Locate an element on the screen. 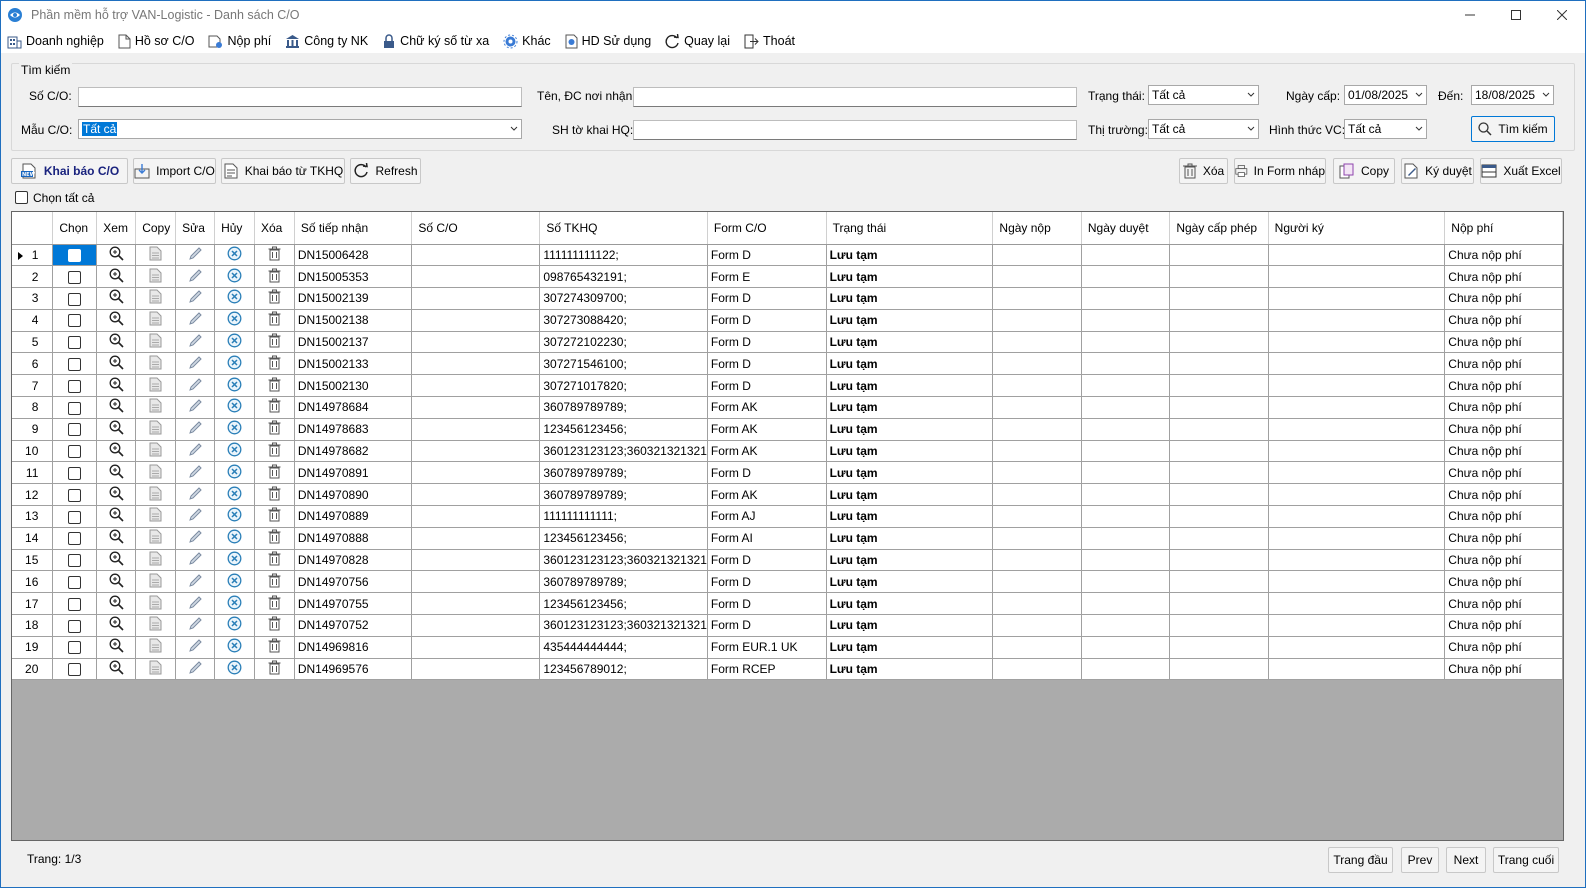  row-header: 3 is located at coordinates (33, 298).